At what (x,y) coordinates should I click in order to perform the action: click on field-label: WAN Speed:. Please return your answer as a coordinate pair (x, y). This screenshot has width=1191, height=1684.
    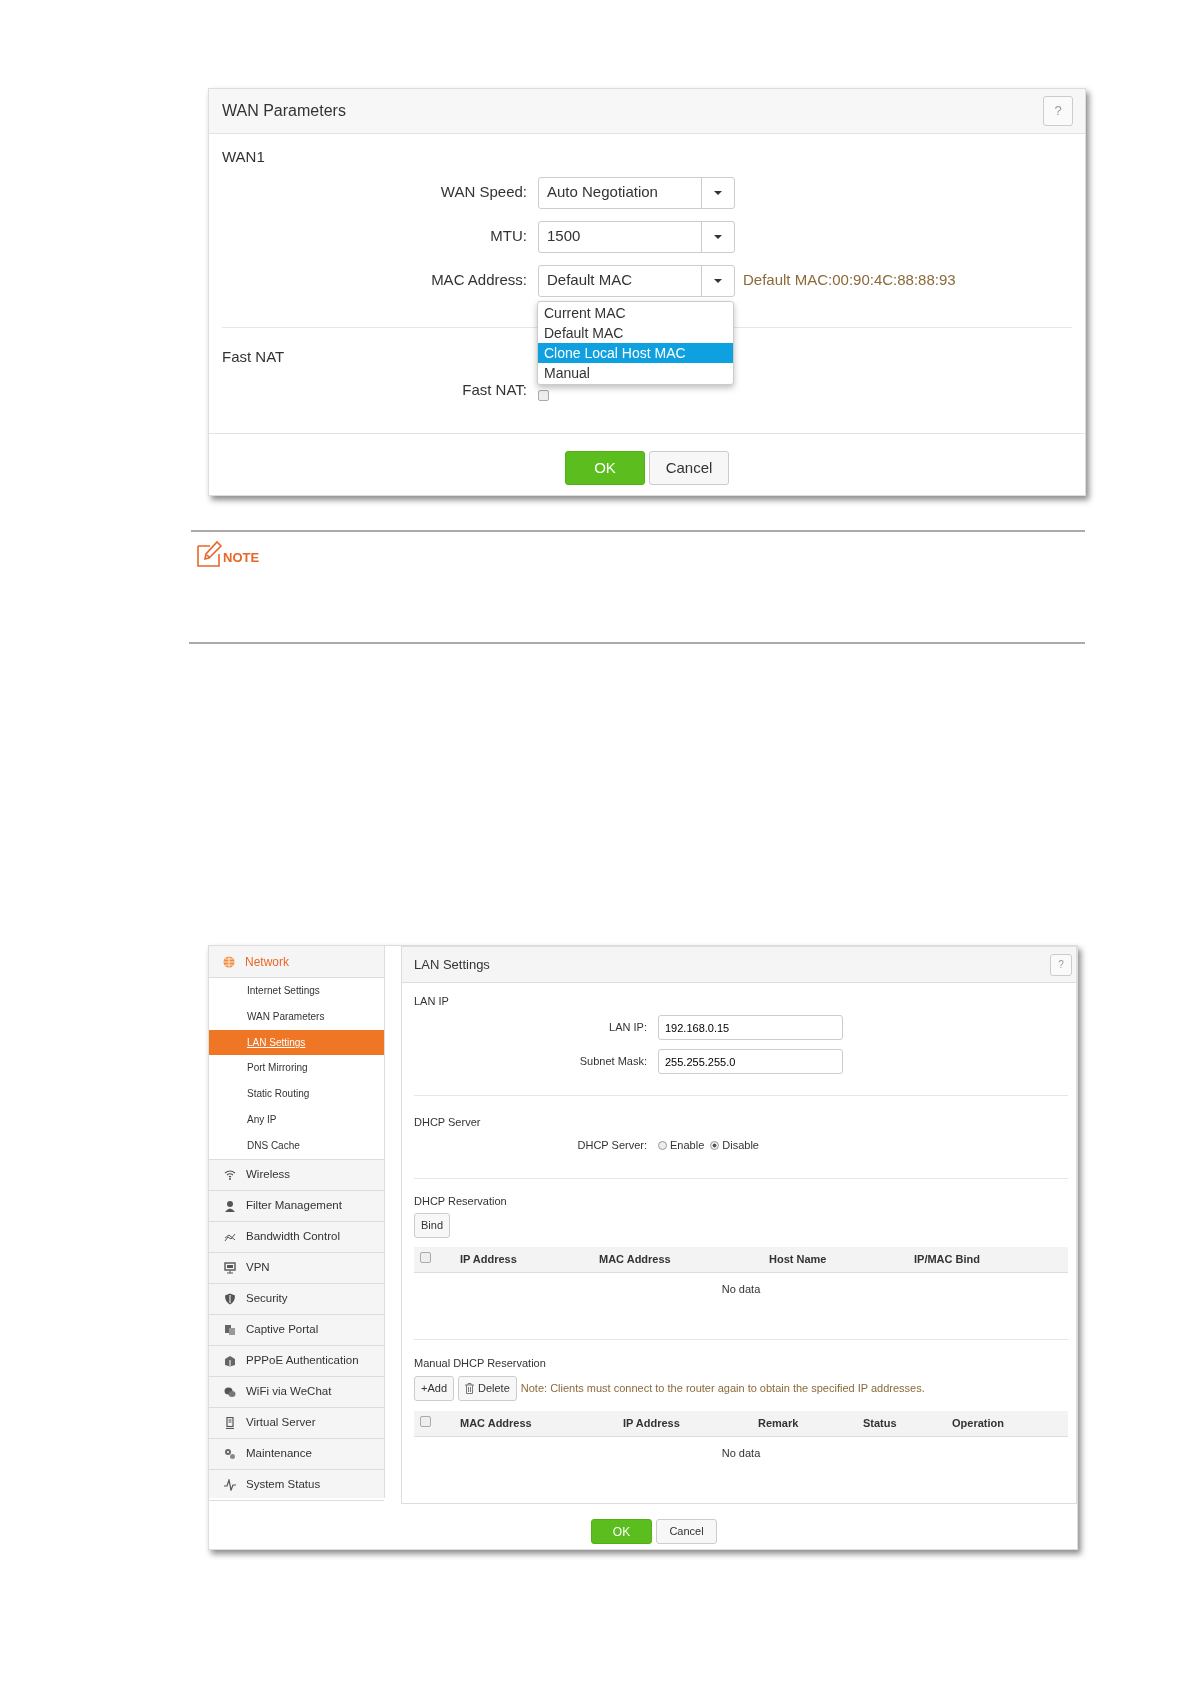
    Looking at the image, I should click on (483, 192).